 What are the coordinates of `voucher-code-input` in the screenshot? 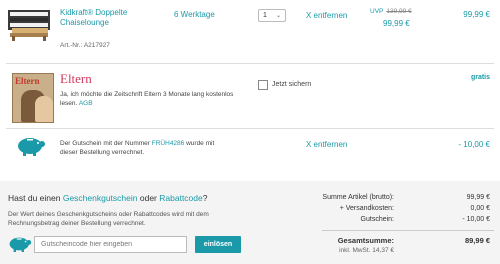 It's located at (110, 244).